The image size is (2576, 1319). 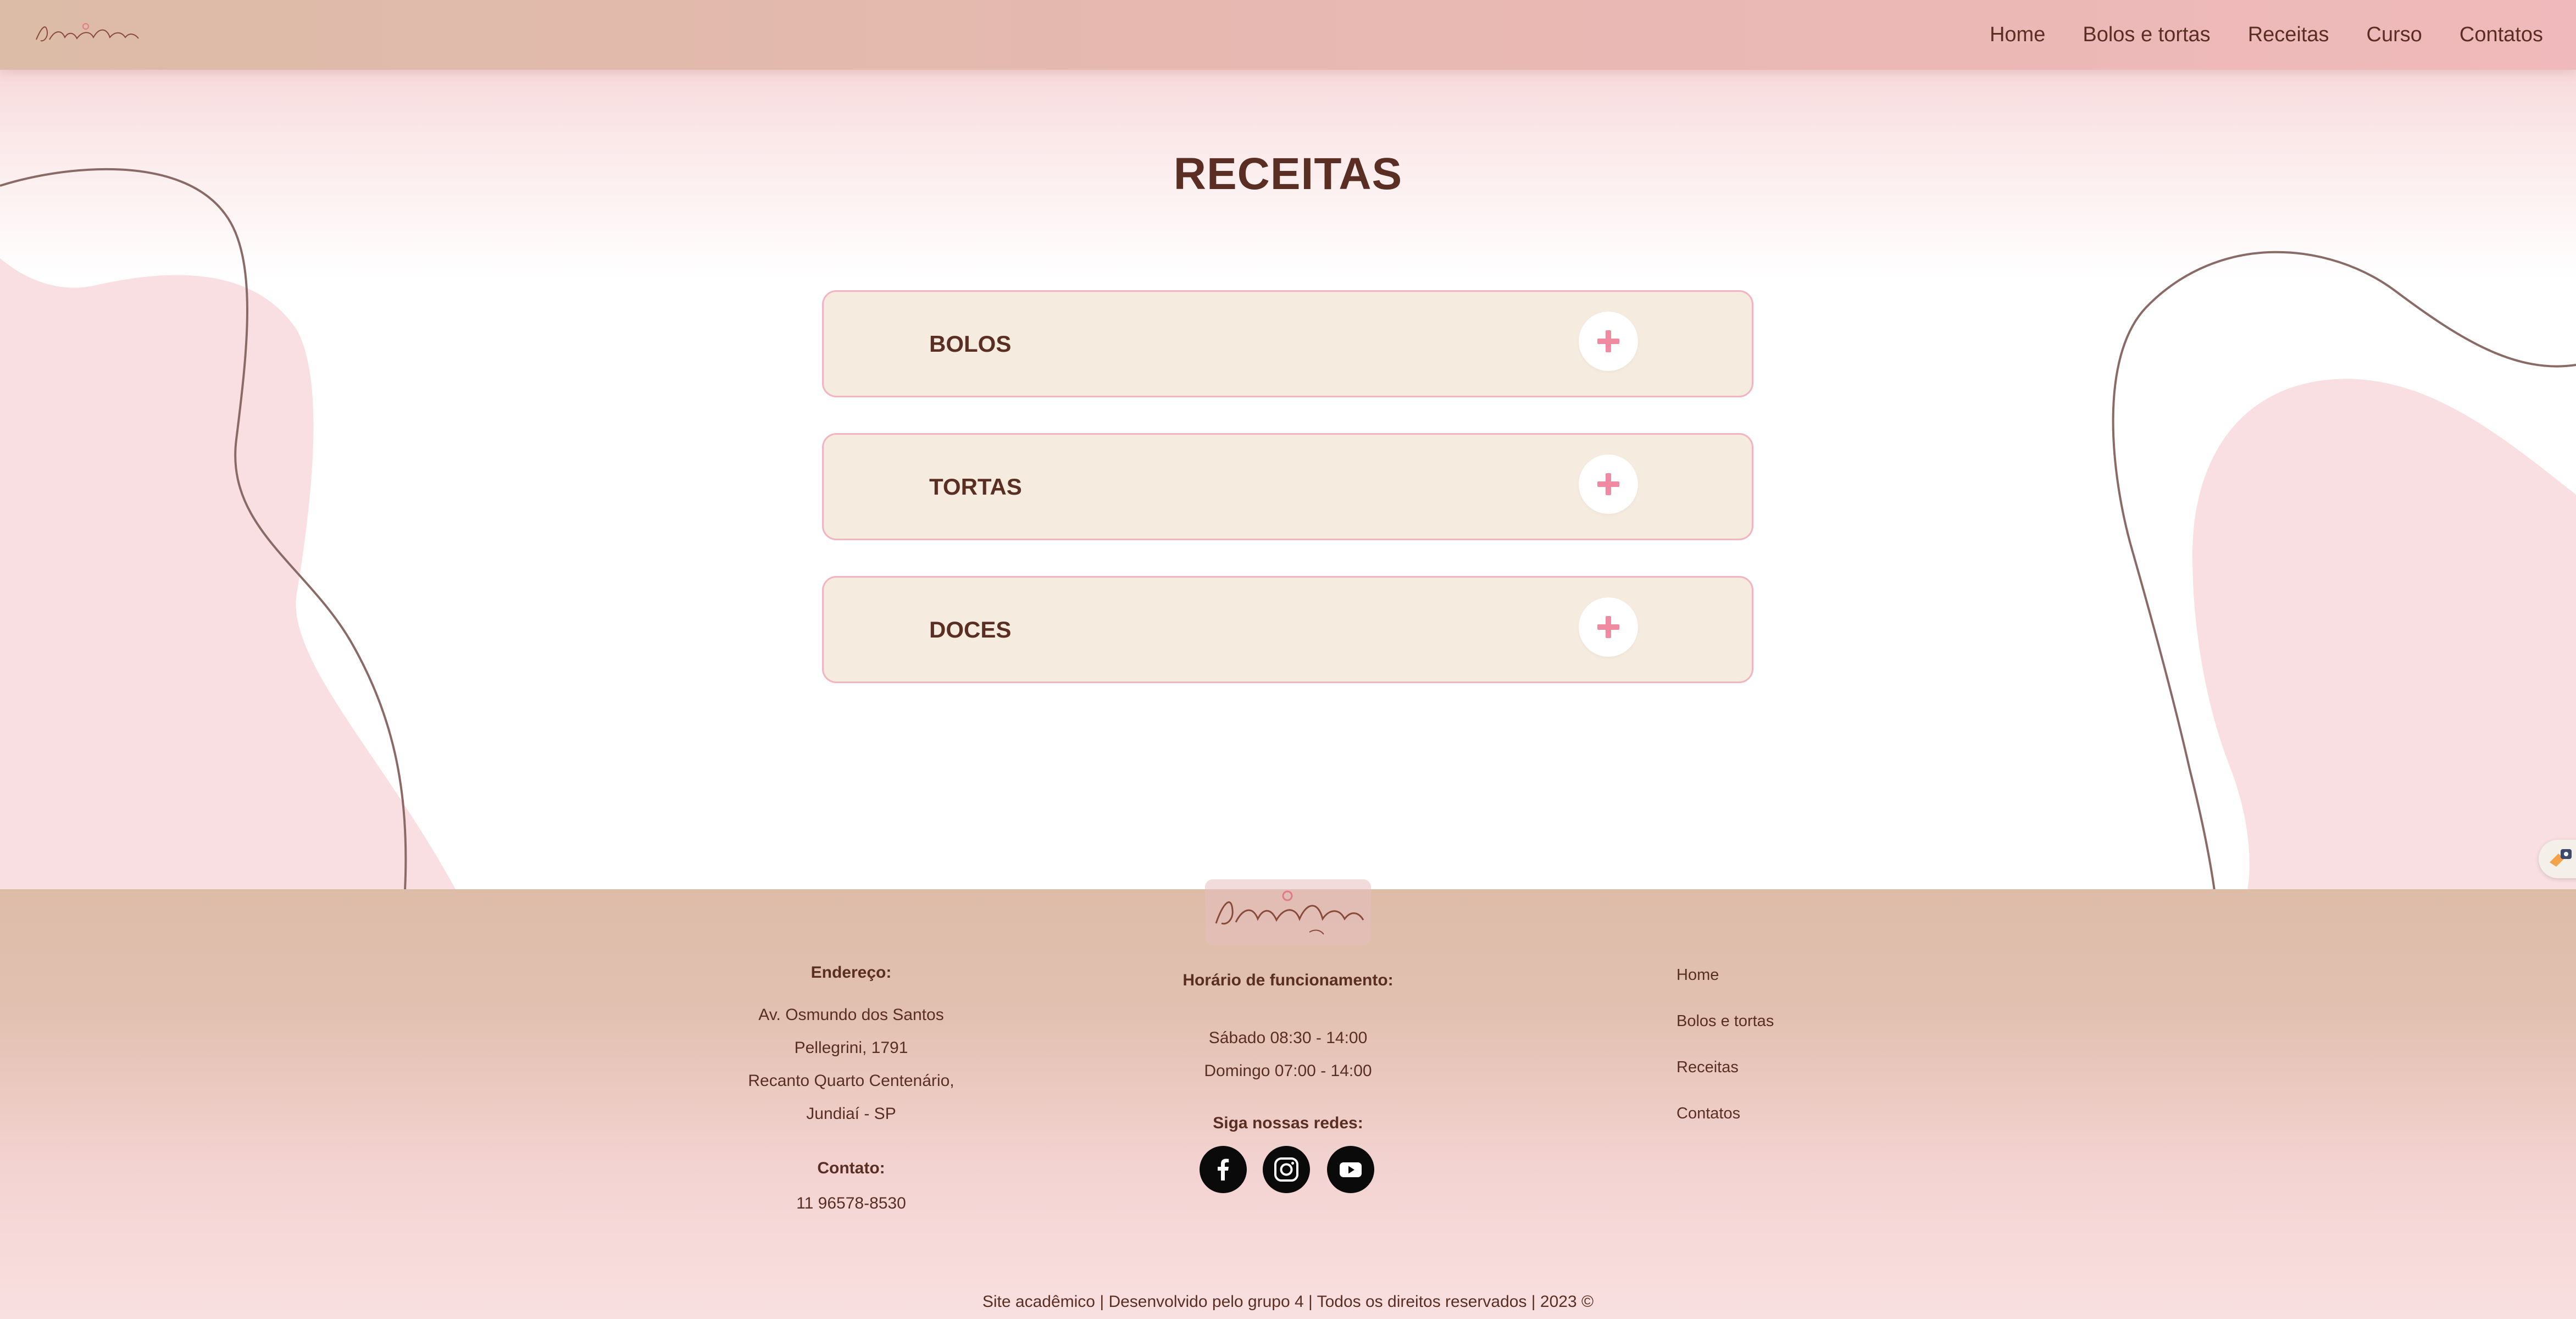 I want to click on page-title: RECEITAS, so click(x=1288, y=174).